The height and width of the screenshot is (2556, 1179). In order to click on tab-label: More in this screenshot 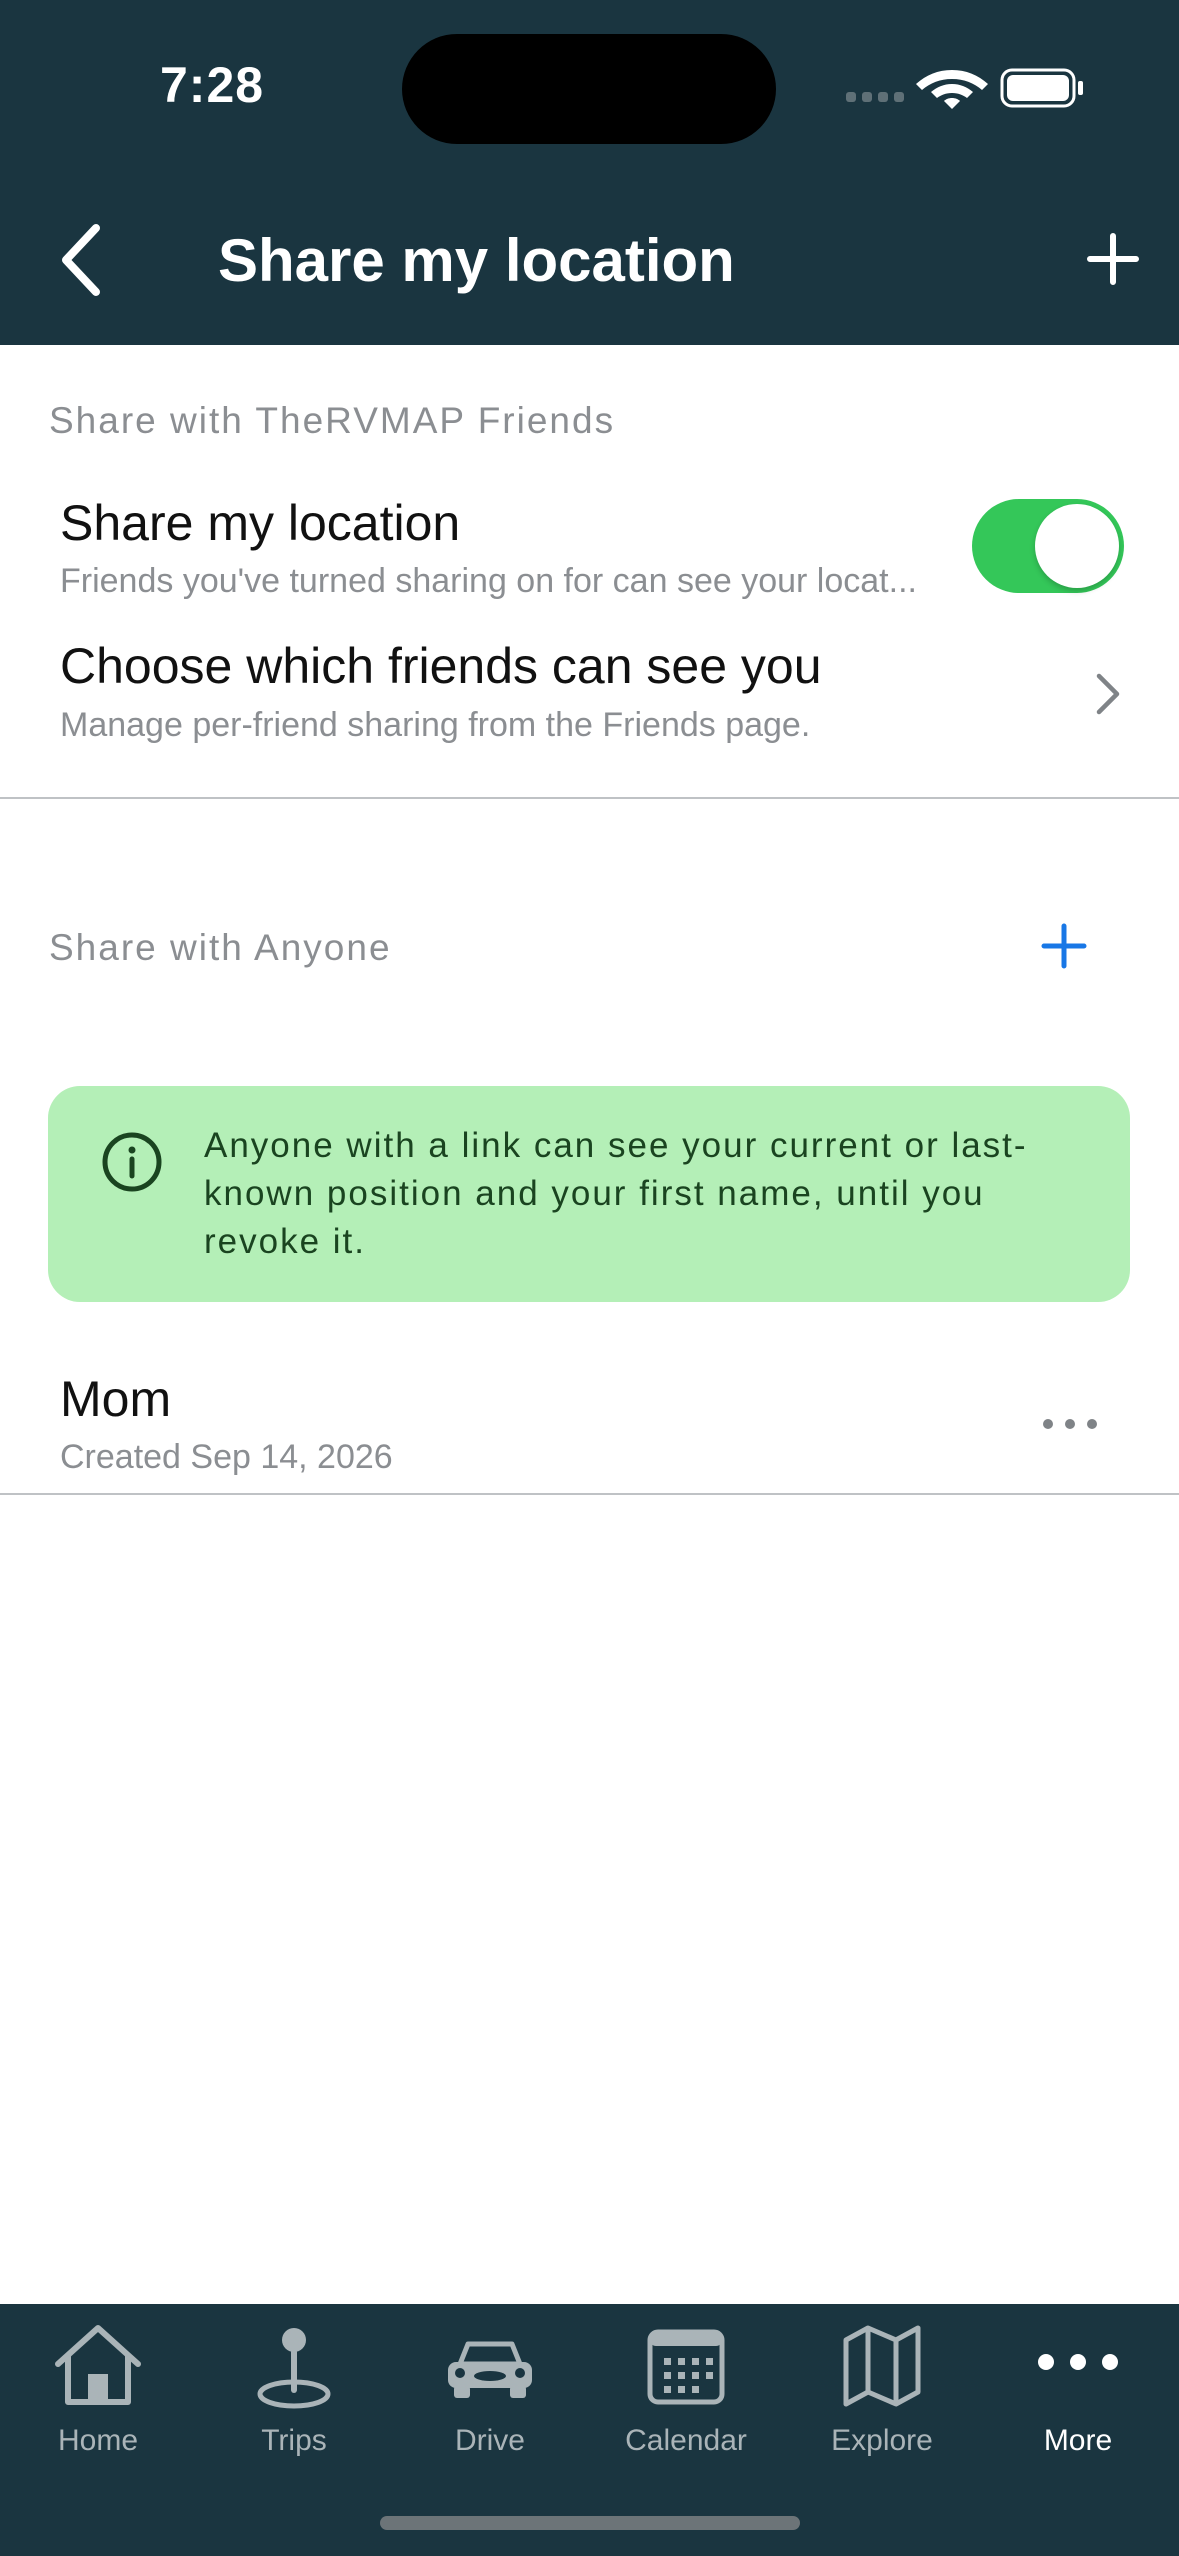, I will do `click(1078, 2440)`.